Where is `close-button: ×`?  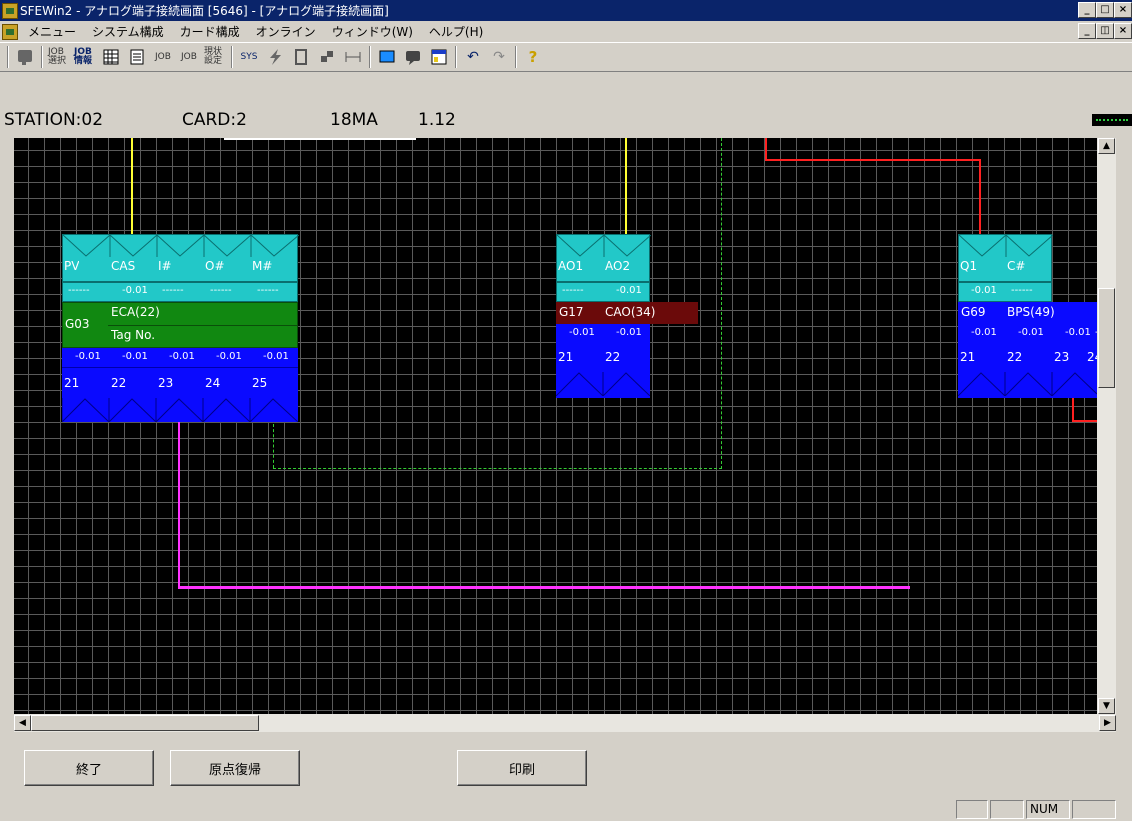
close-button: × is located at coordinates (1123, 10).